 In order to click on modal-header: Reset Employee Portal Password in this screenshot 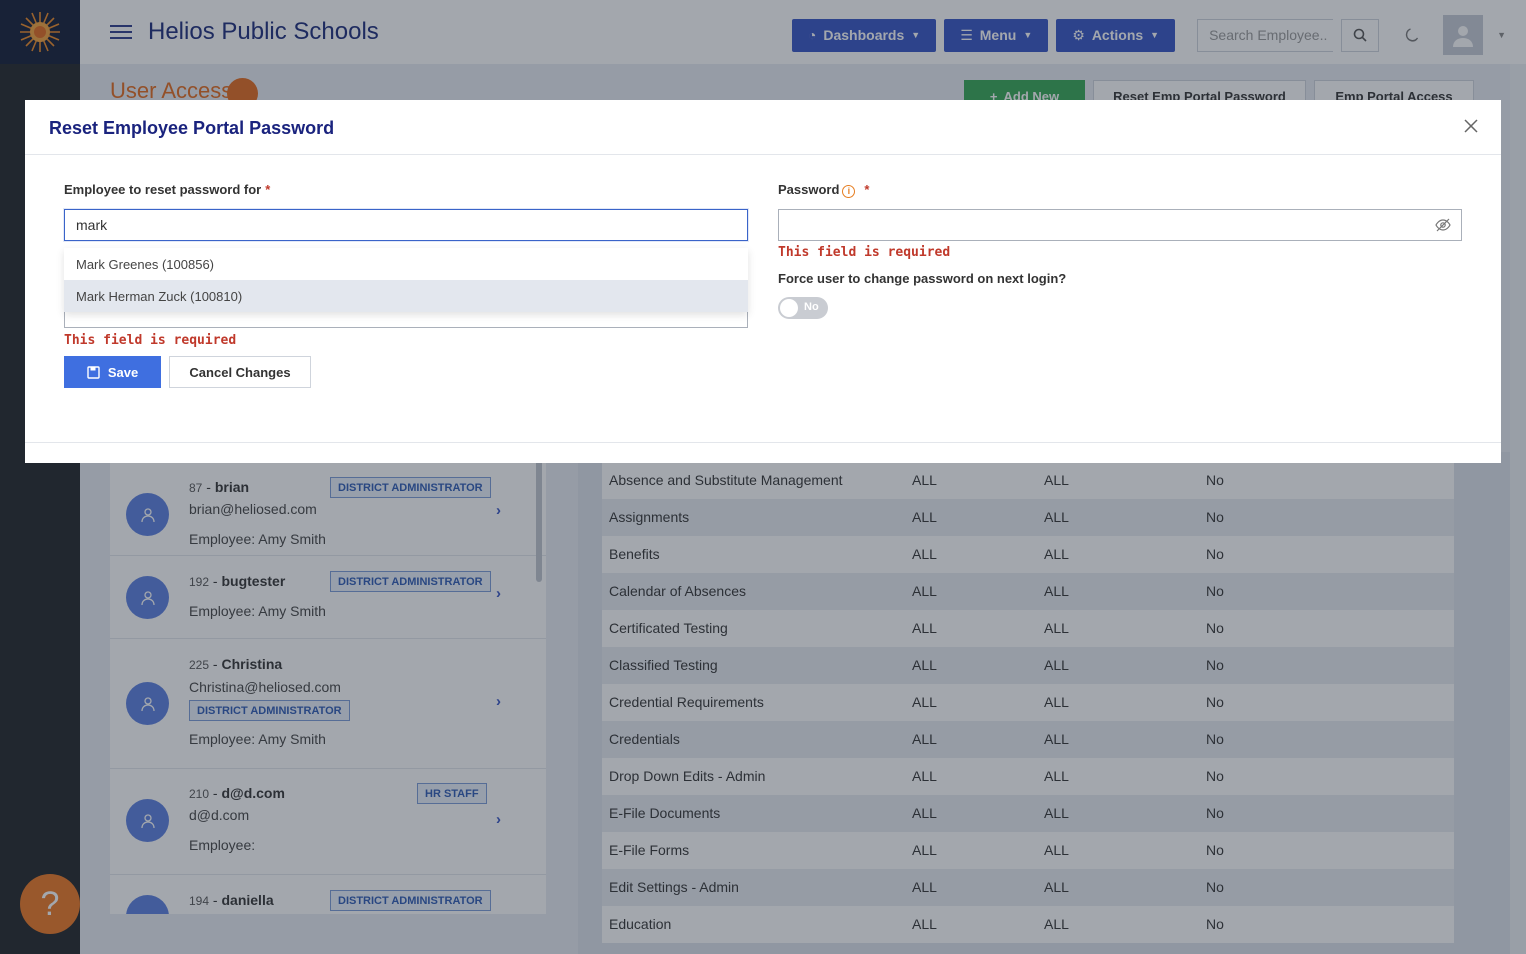, I will do `click(763, 127)`.